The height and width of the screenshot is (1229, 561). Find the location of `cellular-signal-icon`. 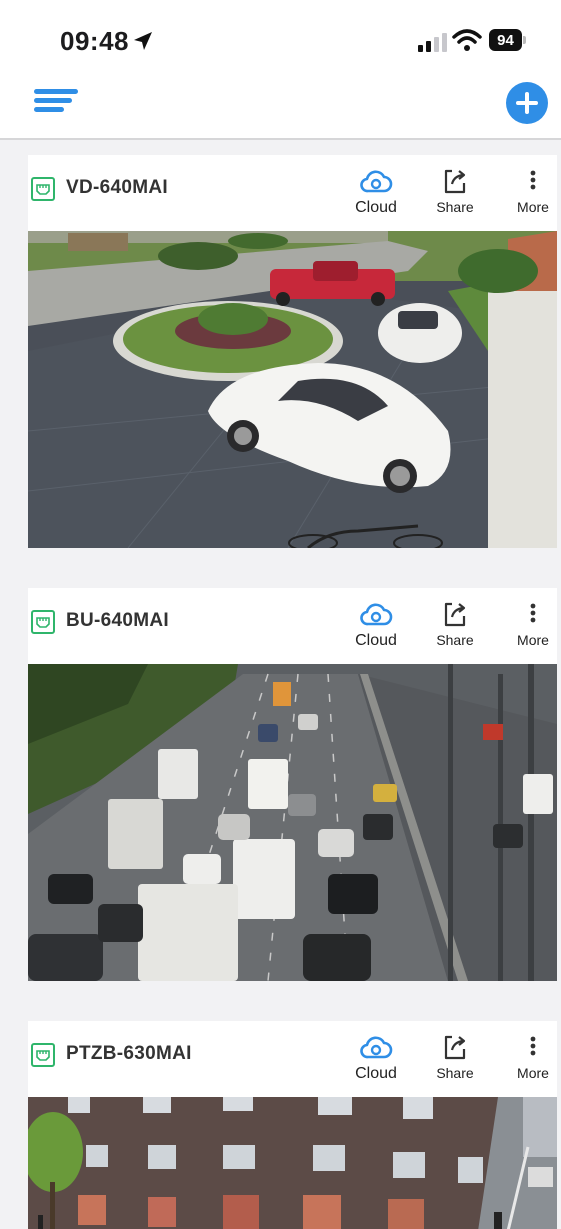

cellular-signal-icon is located at coordinates (432, 42).